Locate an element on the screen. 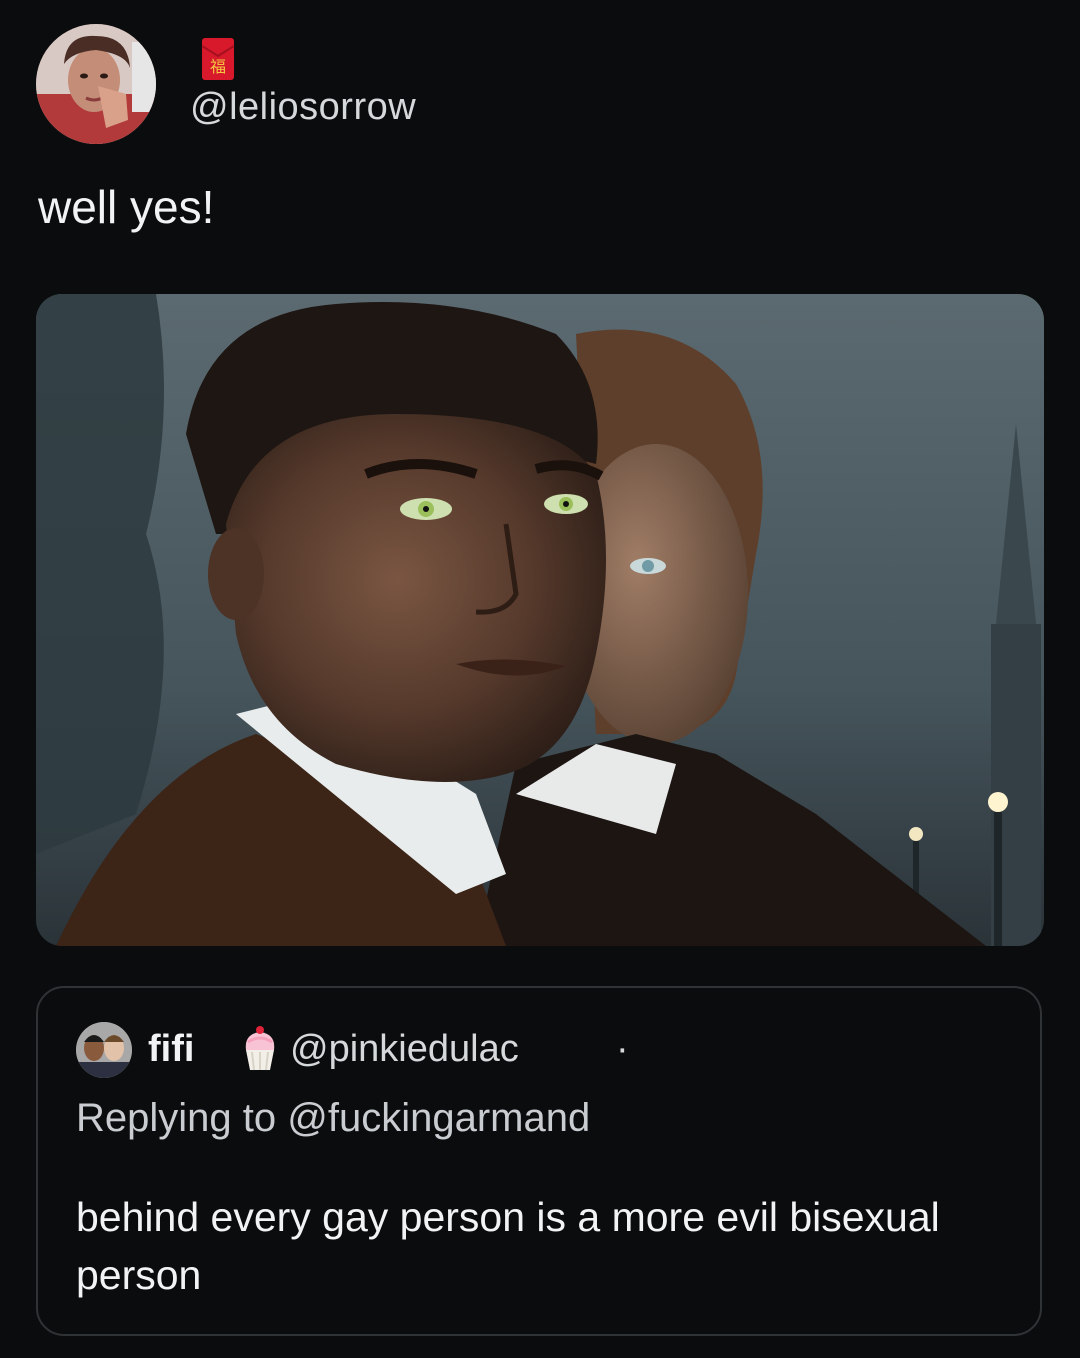  quoted-user-avatar is located at coordinates (104, 1050).